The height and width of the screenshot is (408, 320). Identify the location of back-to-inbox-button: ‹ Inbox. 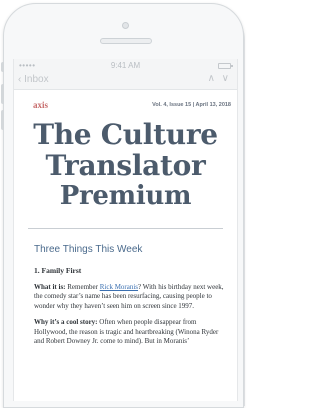
(33, 79).